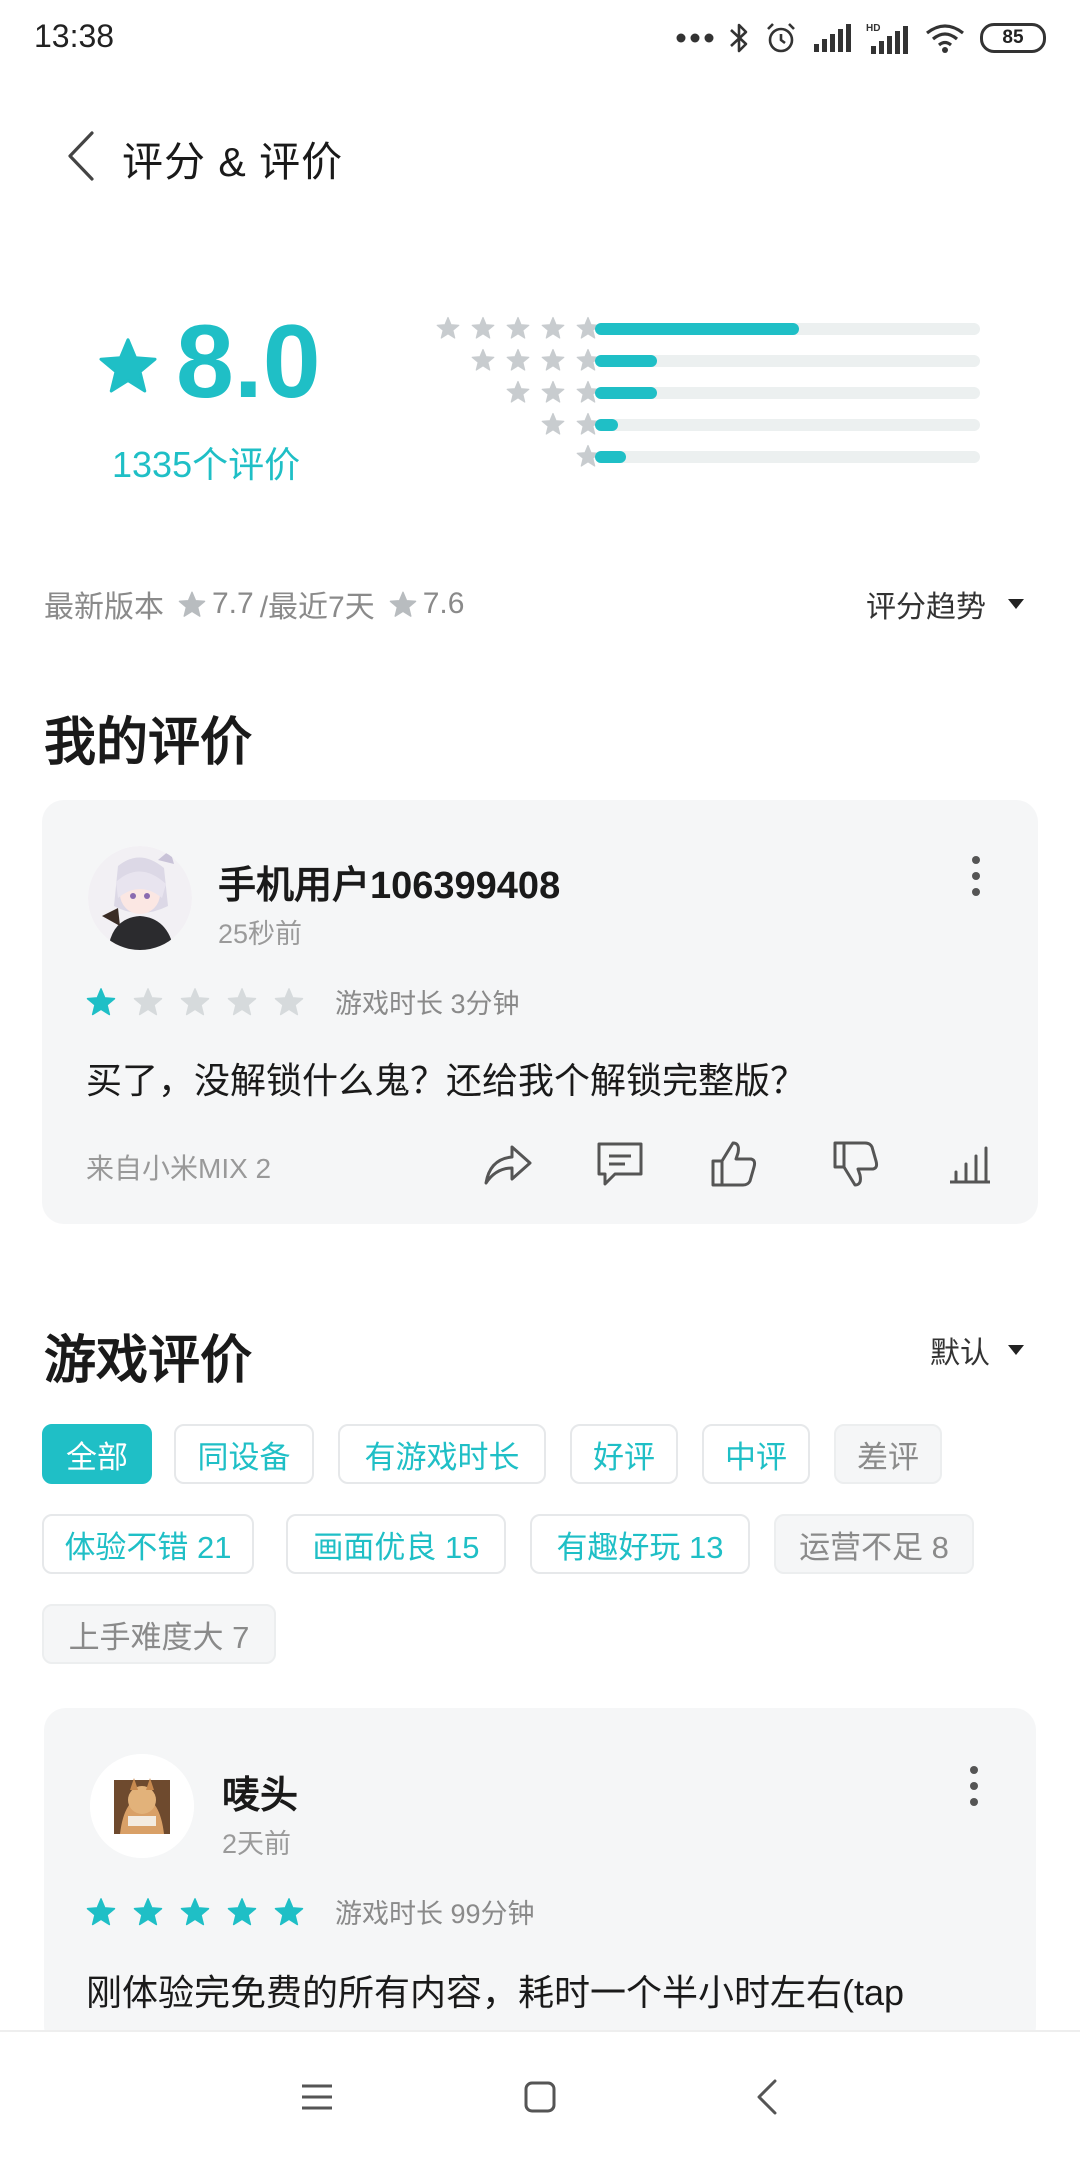 Image resolution: width=1080 pixels, height=2160 pixels. What do you see at coordinates (640, 1544) in the screenshot?
I see `chip-fun: 有趣好玩 13` at bounding box center [640, 1544].